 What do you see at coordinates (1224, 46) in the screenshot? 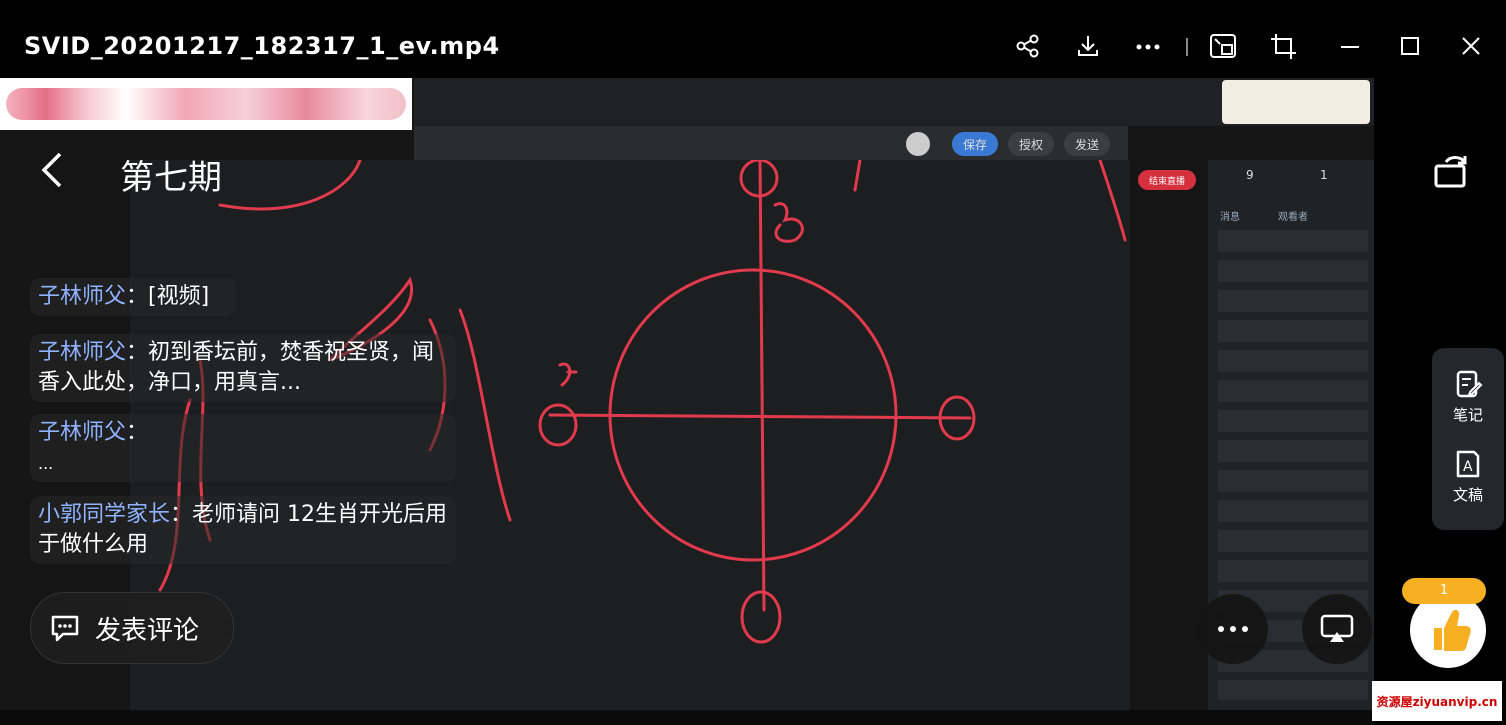
I see `picture-in-picture-icon` at bounding box center [1224, 46].